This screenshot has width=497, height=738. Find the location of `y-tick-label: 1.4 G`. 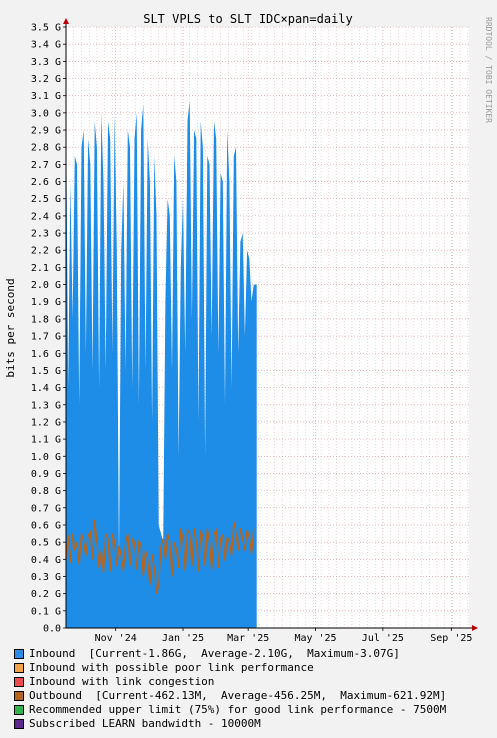

y-tick-label: 1.4 G is located at coordinates (46, 388).